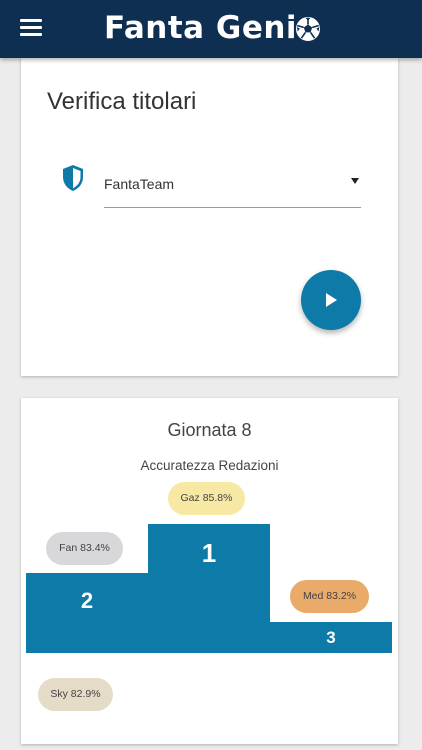  Describe the element at coordinates (355, 181) in the screenshot. I see `dropdown-caret-icon` at that location.